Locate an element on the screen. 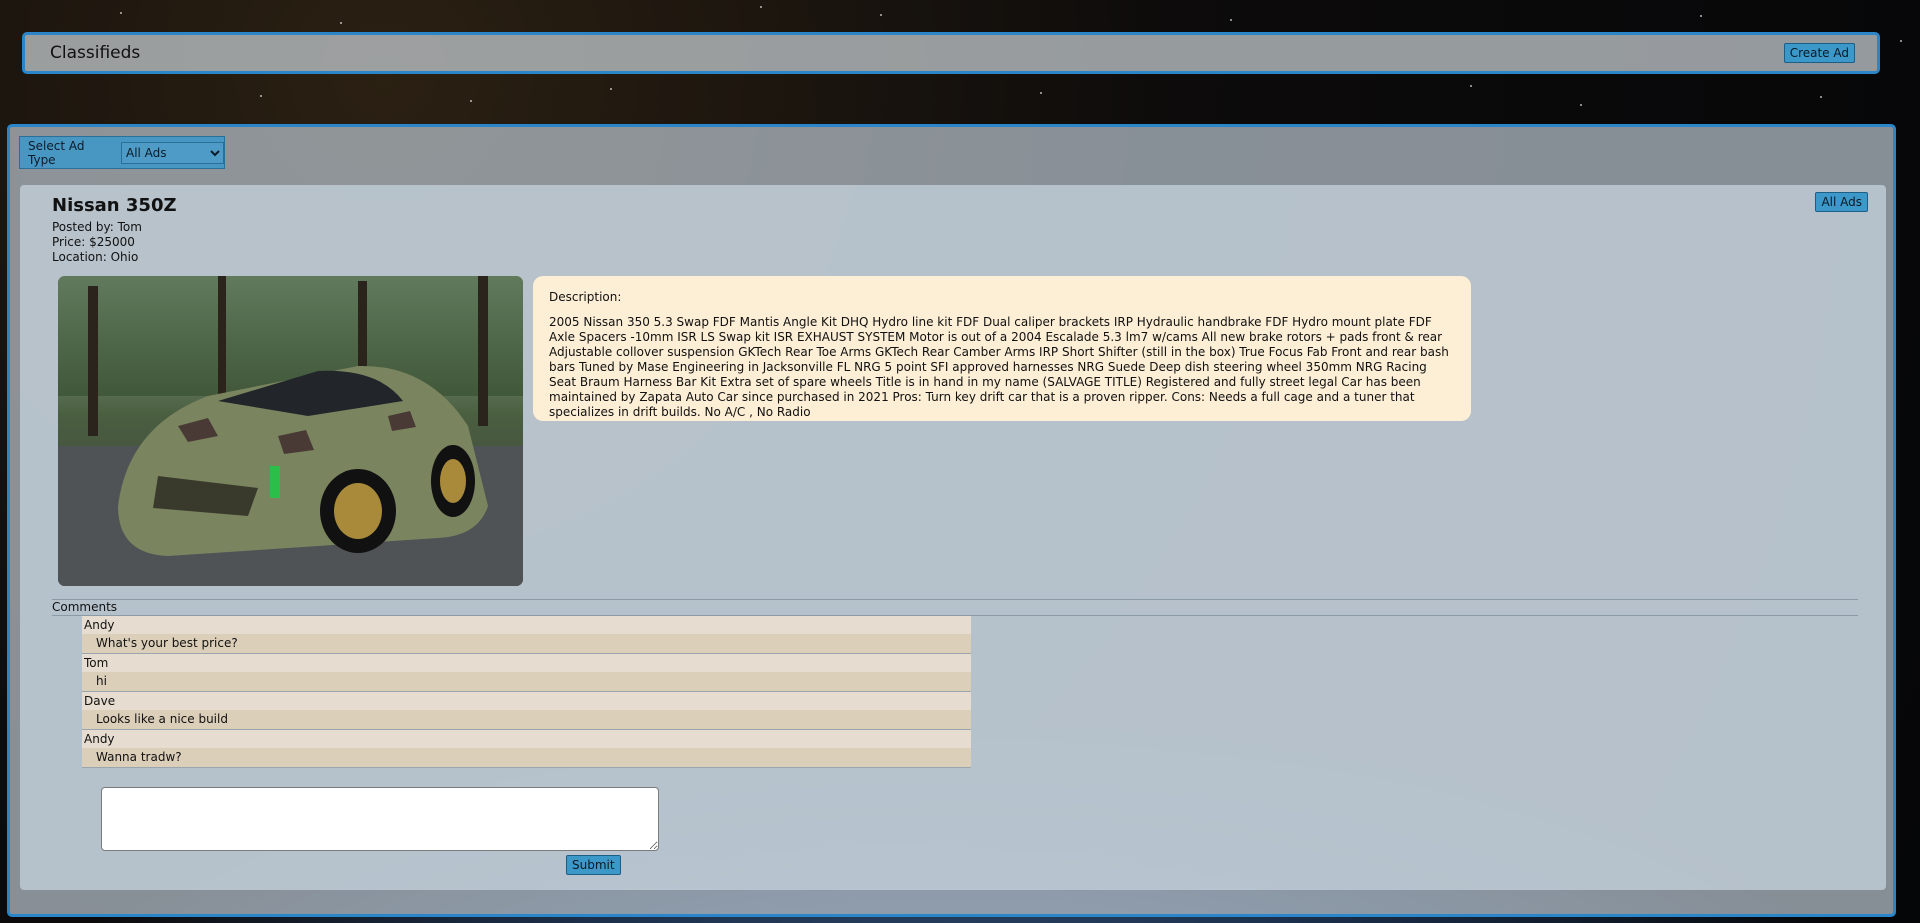 The width and height of the screenshot is (1920, 923). comment-item: Andy Wanna tradw? is located at coordinates (526, 749).